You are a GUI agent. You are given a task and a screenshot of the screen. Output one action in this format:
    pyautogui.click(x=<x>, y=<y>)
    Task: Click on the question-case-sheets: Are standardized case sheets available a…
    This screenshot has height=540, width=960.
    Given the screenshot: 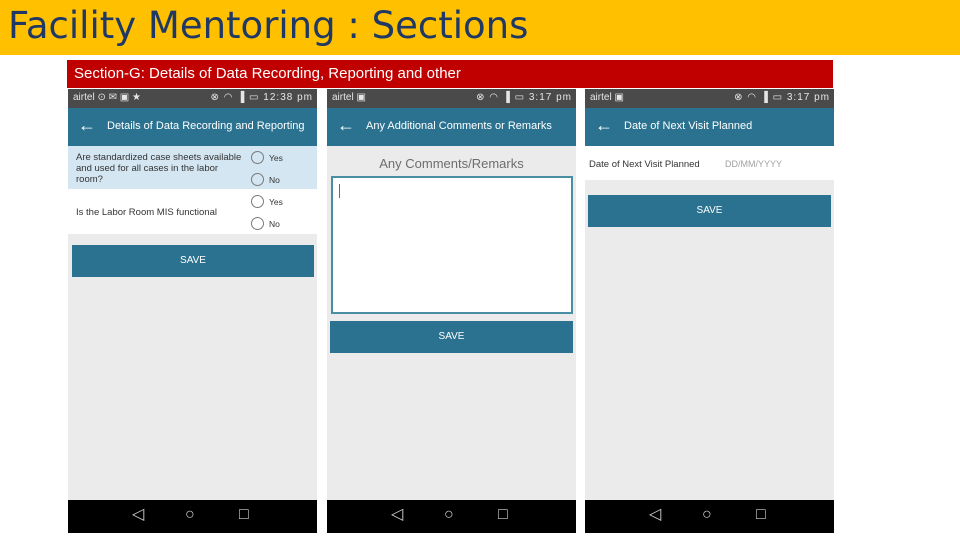 What is the action you would take?
    pyautogui.click(x=192, y=167)
    